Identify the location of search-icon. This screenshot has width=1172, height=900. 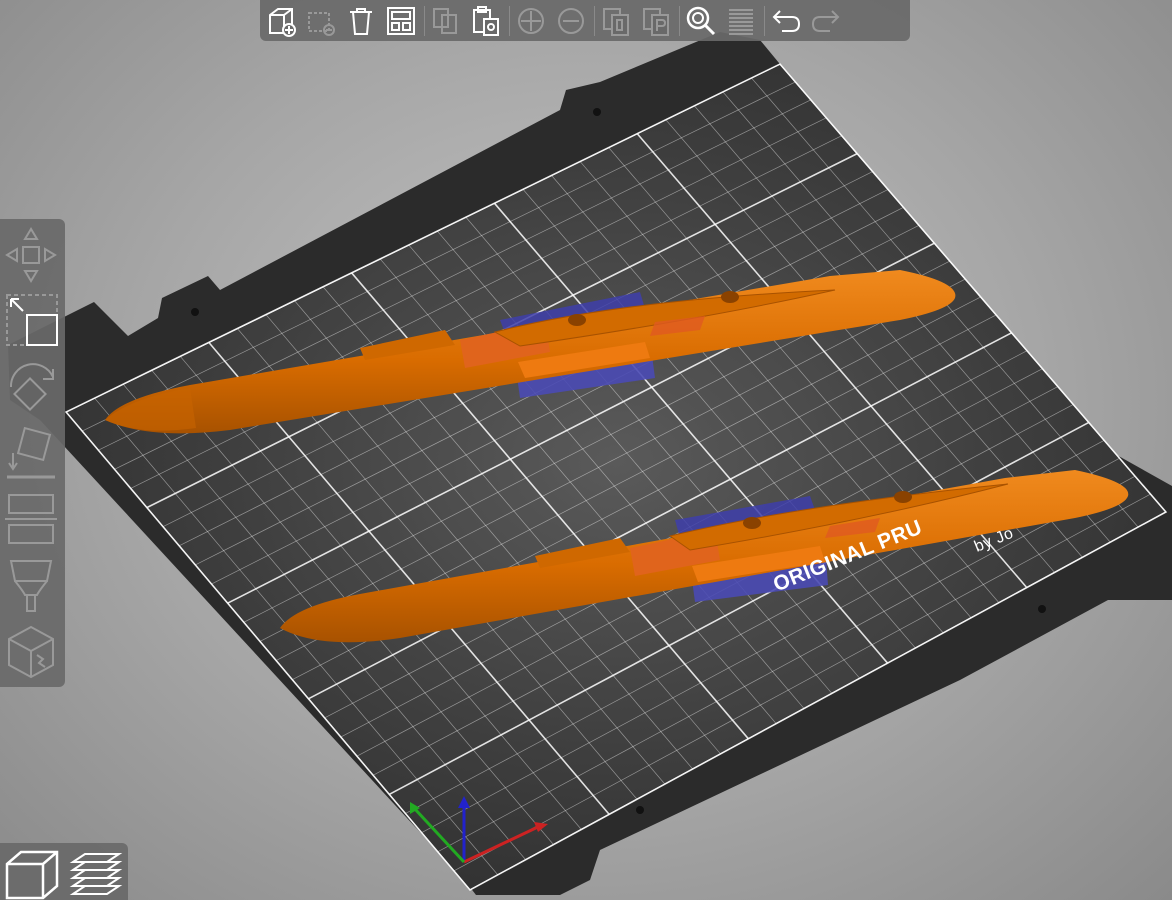
(701, 20).